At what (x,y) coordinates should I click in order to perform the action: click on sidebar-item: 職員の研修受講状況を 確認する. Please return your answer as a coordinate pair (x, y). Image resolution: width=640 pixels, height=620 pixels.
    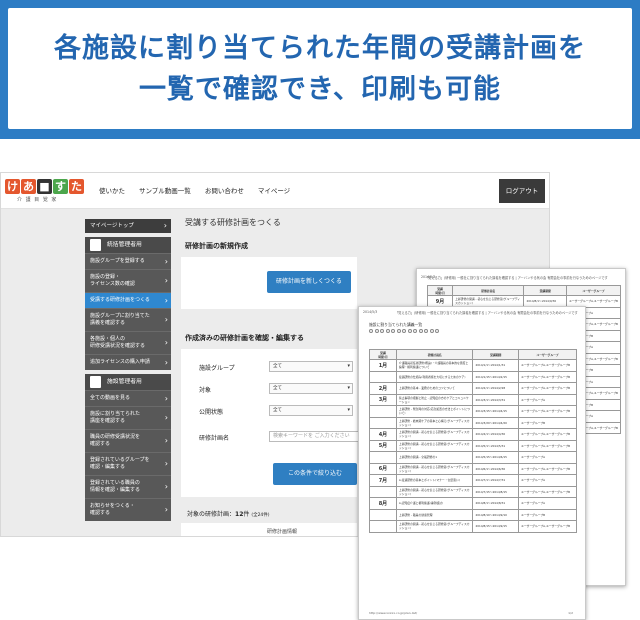
    Looking at the image, I should click on (128, 440).